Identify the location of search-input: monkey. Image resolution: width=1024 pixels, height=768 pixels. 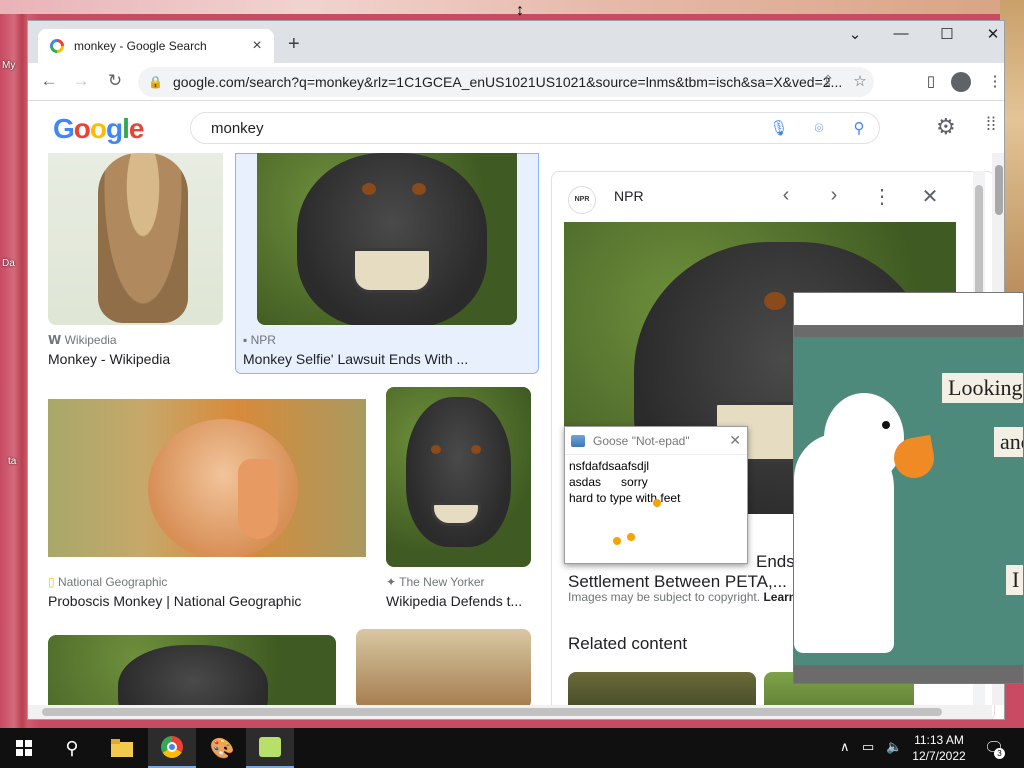
(485, 128).